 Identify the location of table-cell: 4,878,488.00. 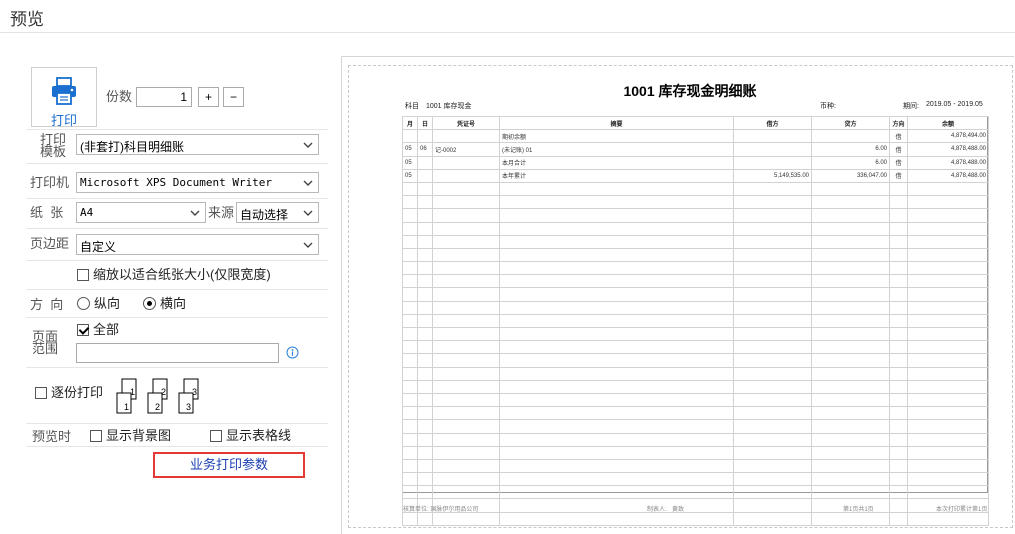
(948, 175).